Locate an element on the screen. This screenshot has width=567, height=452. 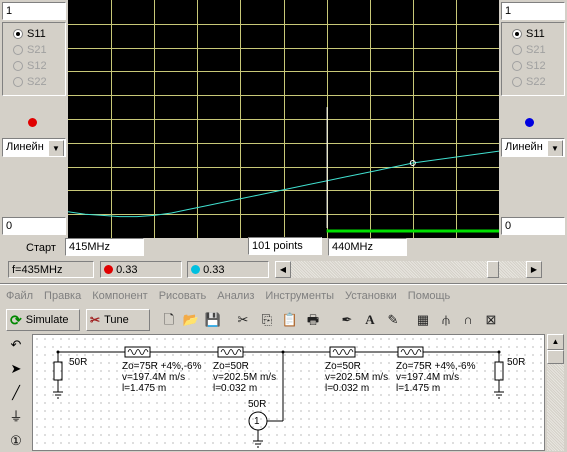
left-radio-s11: S11 is located at coordinates (29, 34).